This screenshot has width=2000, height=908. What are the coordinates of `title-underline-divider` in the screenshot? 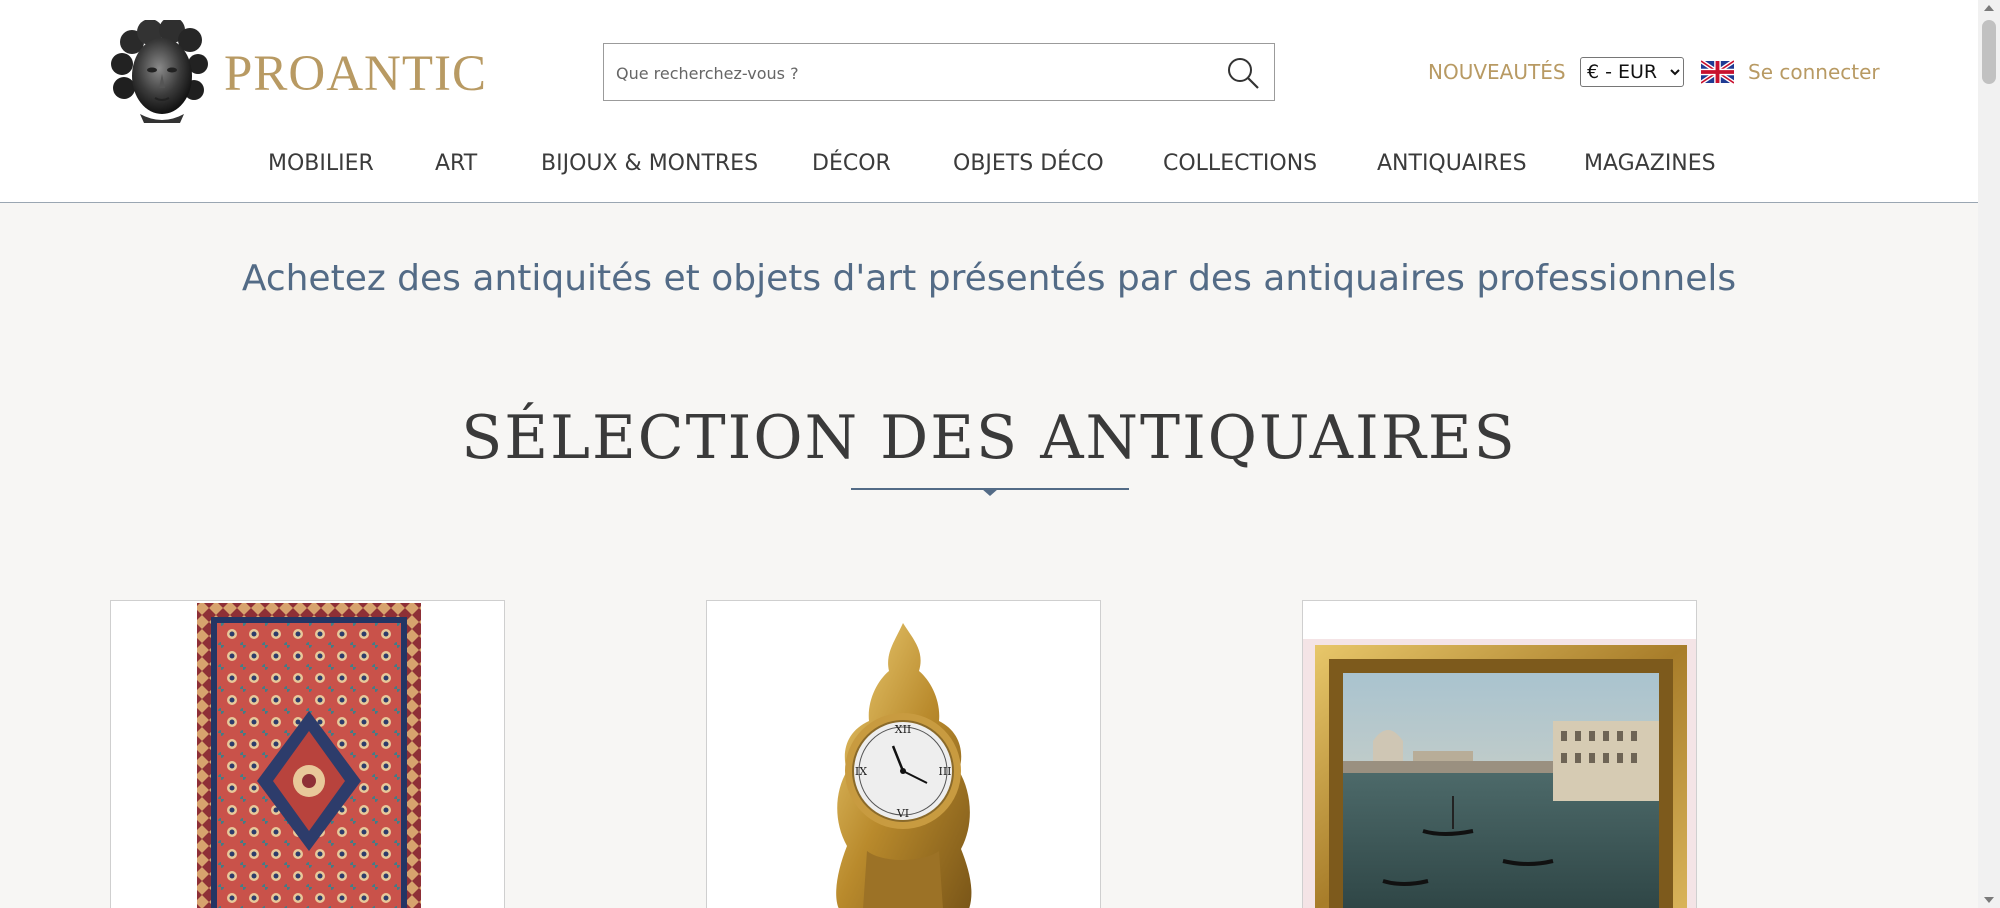 It's located at (990, 492).